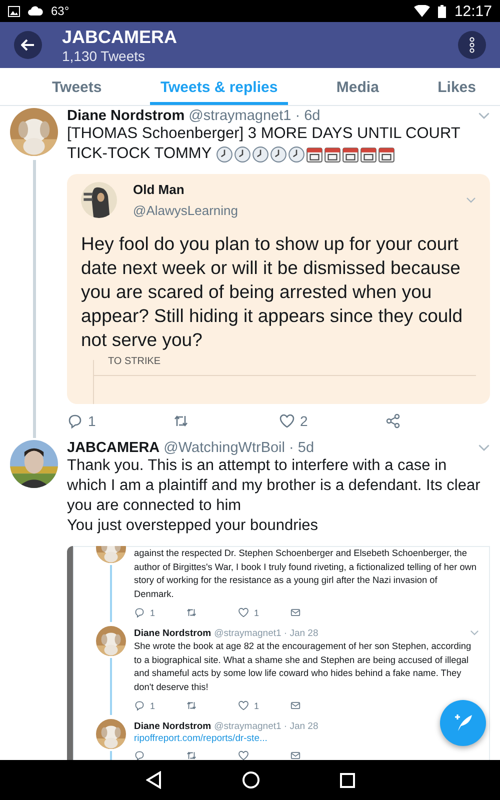  I want to click on tab: Media, so click(357, 86).